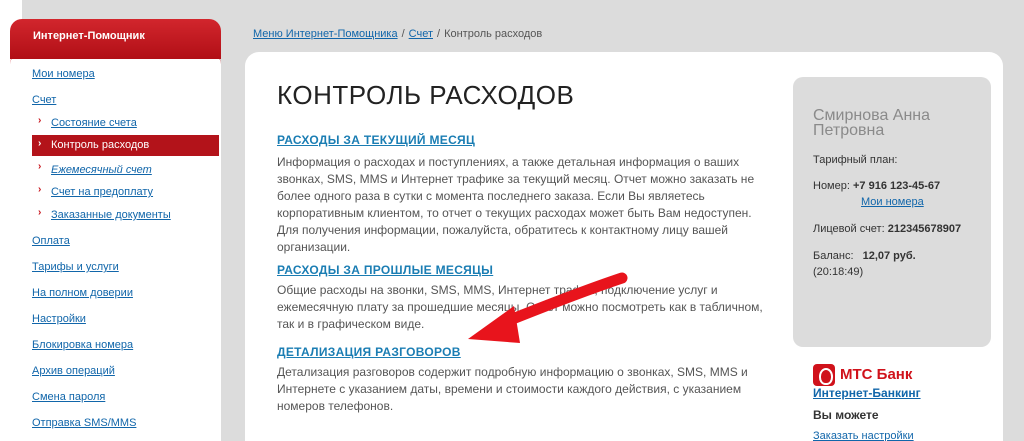  What do you see at coordinates (68, 397) in the screenshot?
I see `sidebar-item-change-password: Смена пароля` at bounding box center [68, 397].